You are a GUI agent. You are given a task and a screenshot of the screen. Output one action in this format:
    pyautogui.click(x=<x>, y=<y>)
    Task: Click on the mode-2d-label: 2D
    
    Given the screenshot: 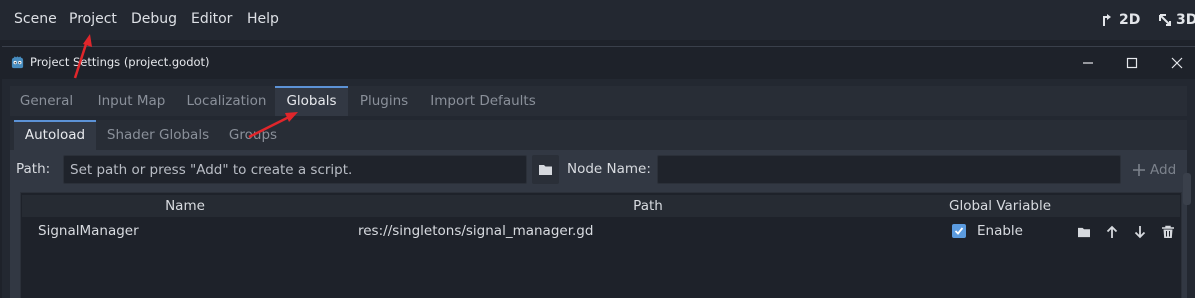 What is the action you would take?
    pyautogui.click(x=1130, y=20)
    